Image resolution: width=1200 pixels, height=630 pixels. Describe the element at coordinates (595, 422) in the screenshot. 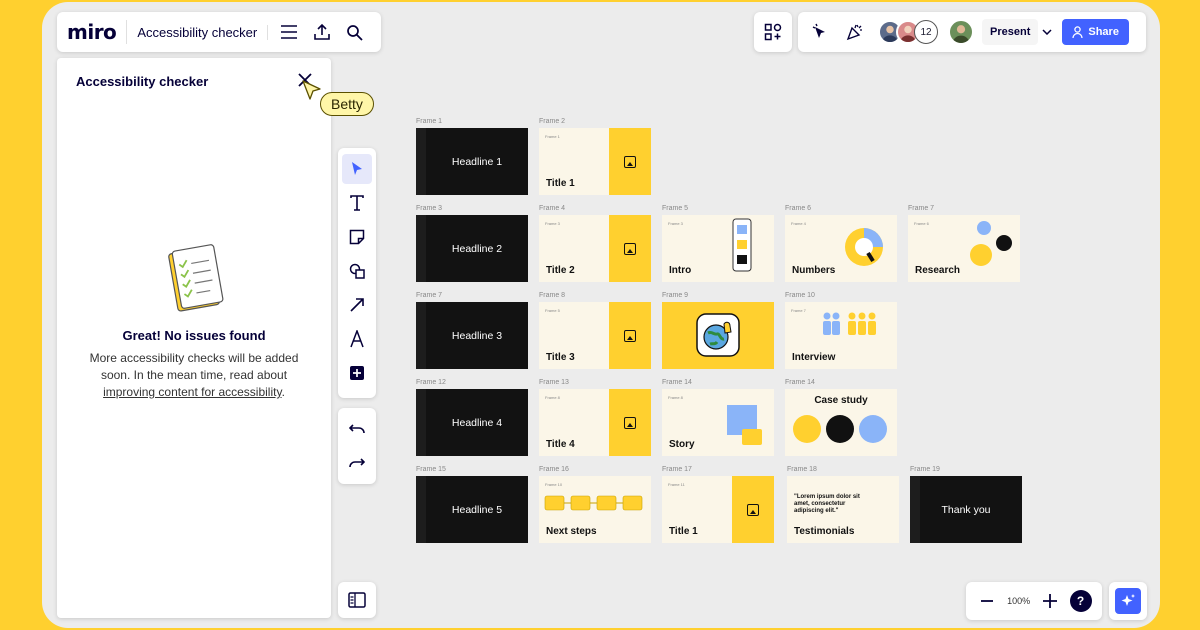

I see `frame-thumbnail: Frame 8 Title 4` at that location.